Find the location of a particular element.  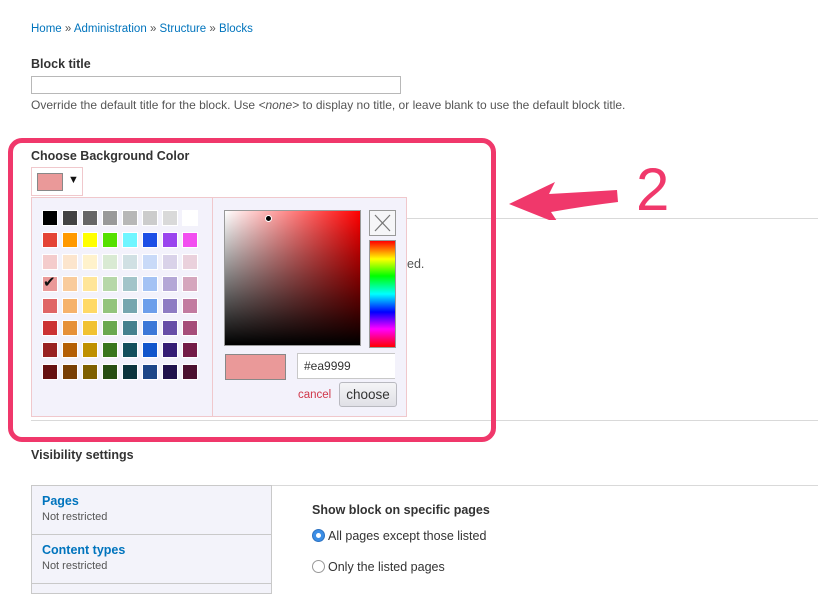

block-title-label: Block title is located at coordinates (61, 64).